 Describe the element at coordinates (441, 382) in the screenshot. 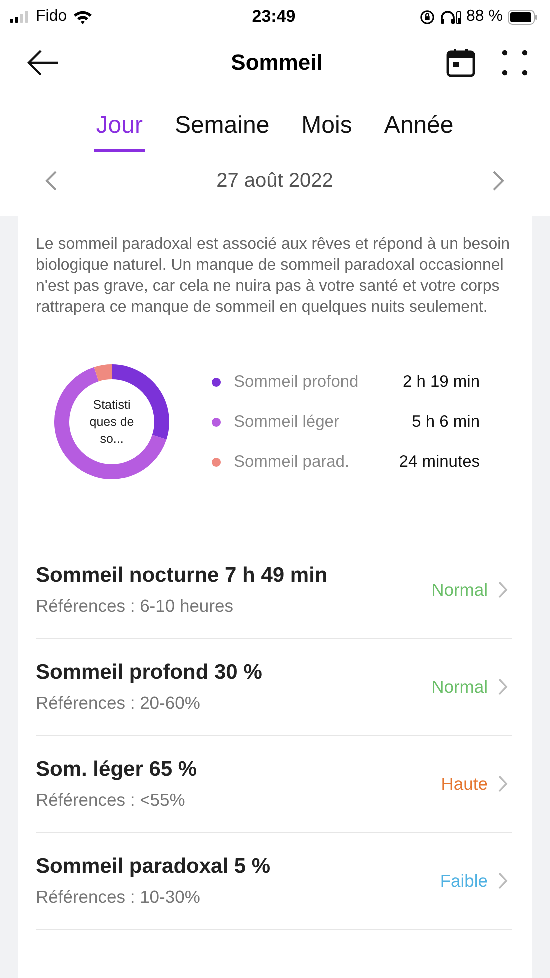

I see `legend-value: 2 h 19 min` at that location.